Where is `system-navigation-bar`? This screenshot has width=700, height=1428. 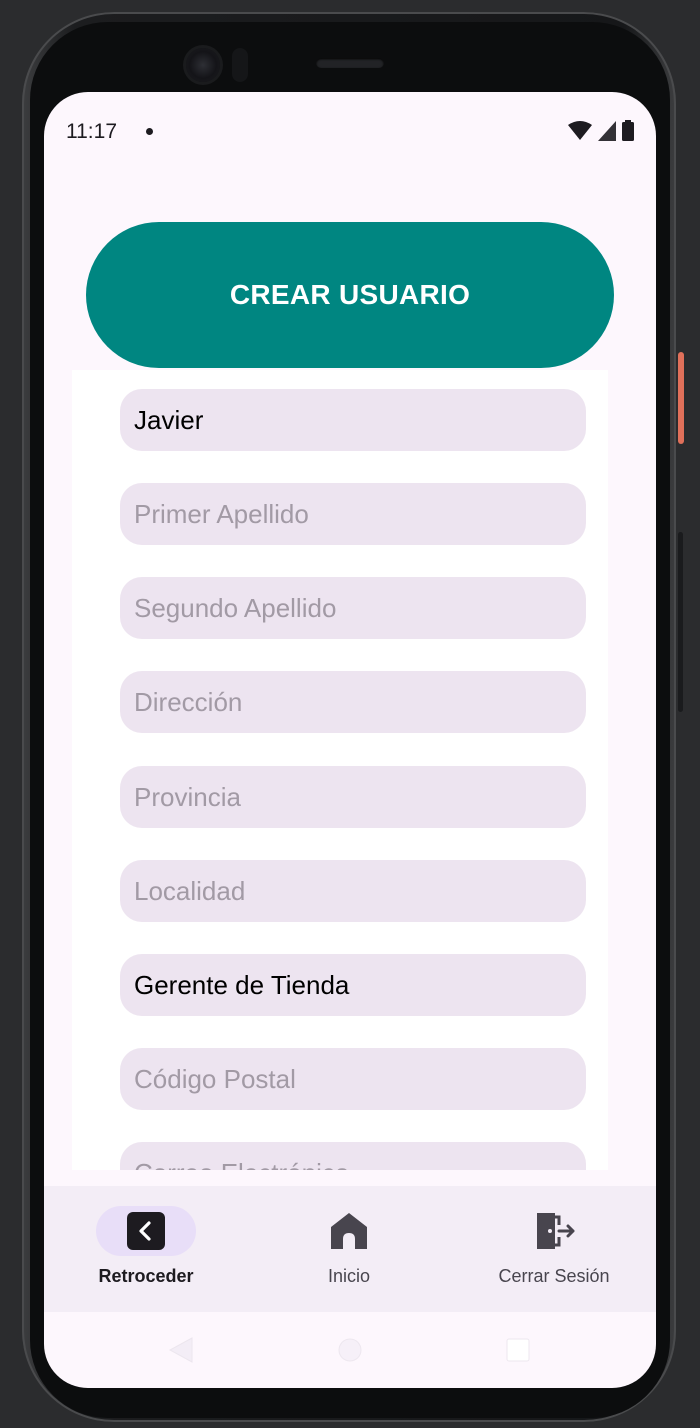 system-navigation-bar is located at coordinates (350, 1350).